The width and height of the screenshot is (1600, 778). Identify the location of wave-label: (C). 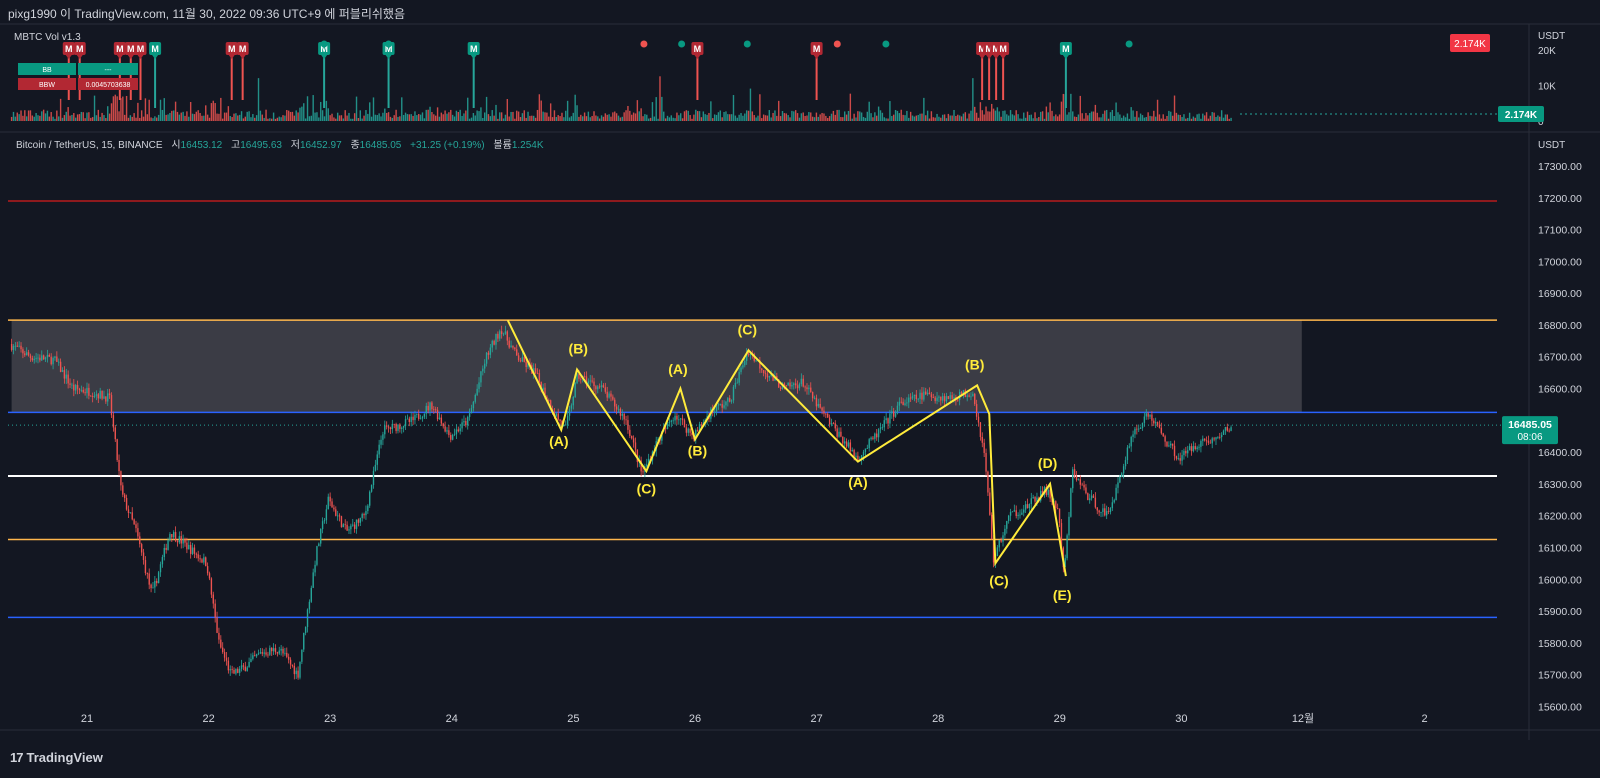
(747, 329).